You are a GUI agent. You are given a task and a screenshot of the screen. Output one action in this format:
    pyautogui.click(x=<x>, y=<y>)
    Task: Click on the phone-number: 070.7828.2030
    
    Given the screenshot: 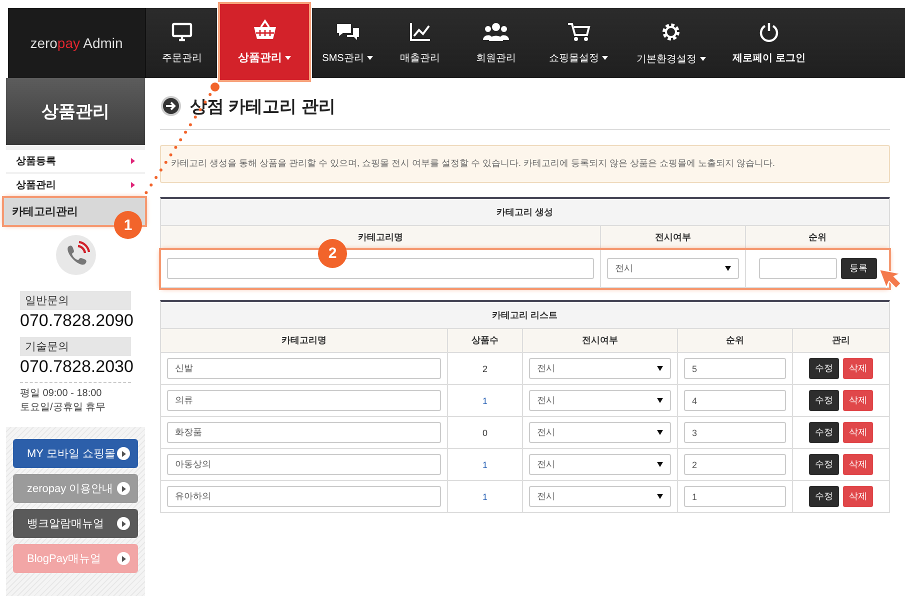 What is the action you would take?
    pyautogui.click(x=75, y=370)
    